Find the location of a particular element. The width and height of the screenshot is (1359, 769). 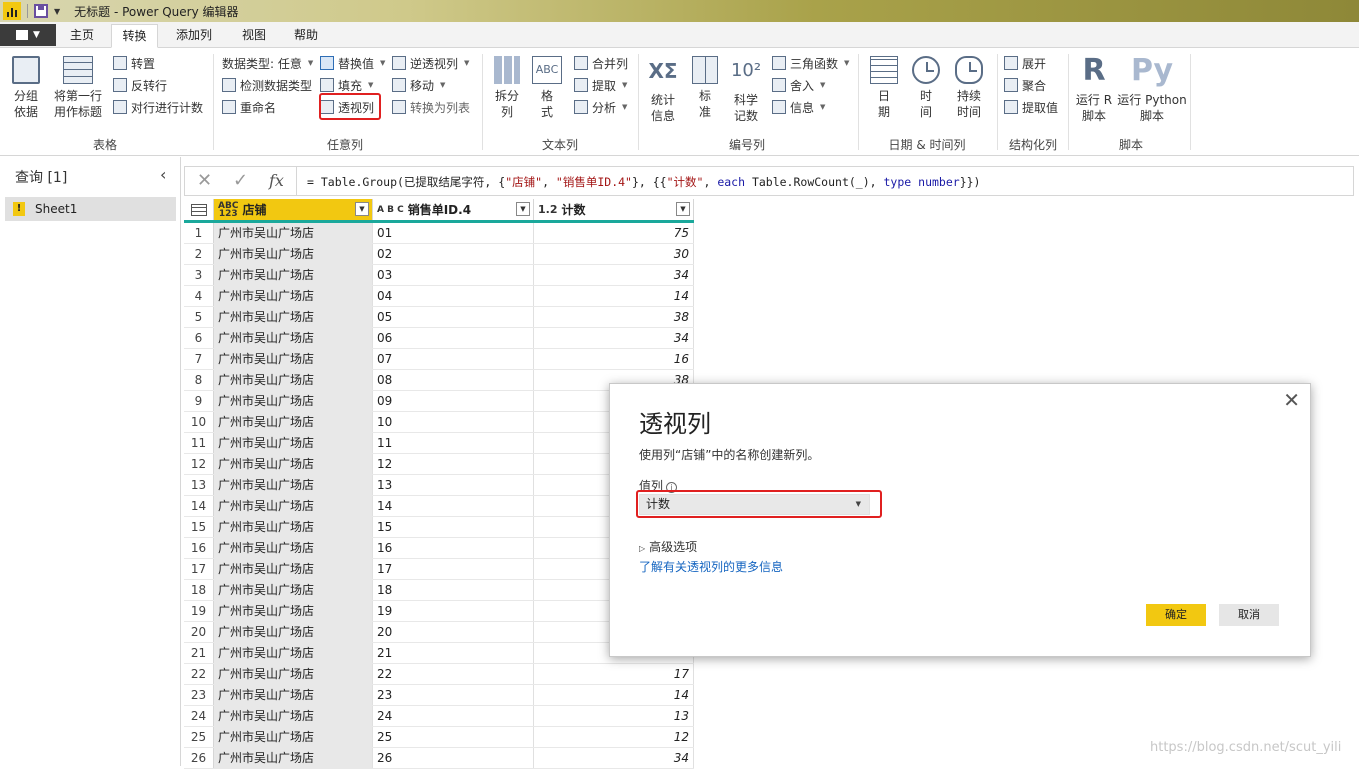

cell-count: 17 is located at coordinates (614, 674).